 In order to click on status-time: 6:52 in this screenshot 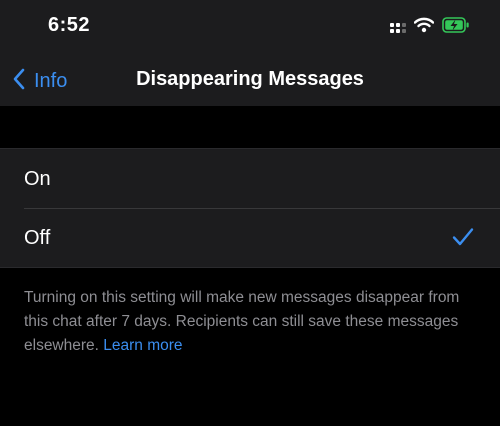, I will do `click(69, 25)`.